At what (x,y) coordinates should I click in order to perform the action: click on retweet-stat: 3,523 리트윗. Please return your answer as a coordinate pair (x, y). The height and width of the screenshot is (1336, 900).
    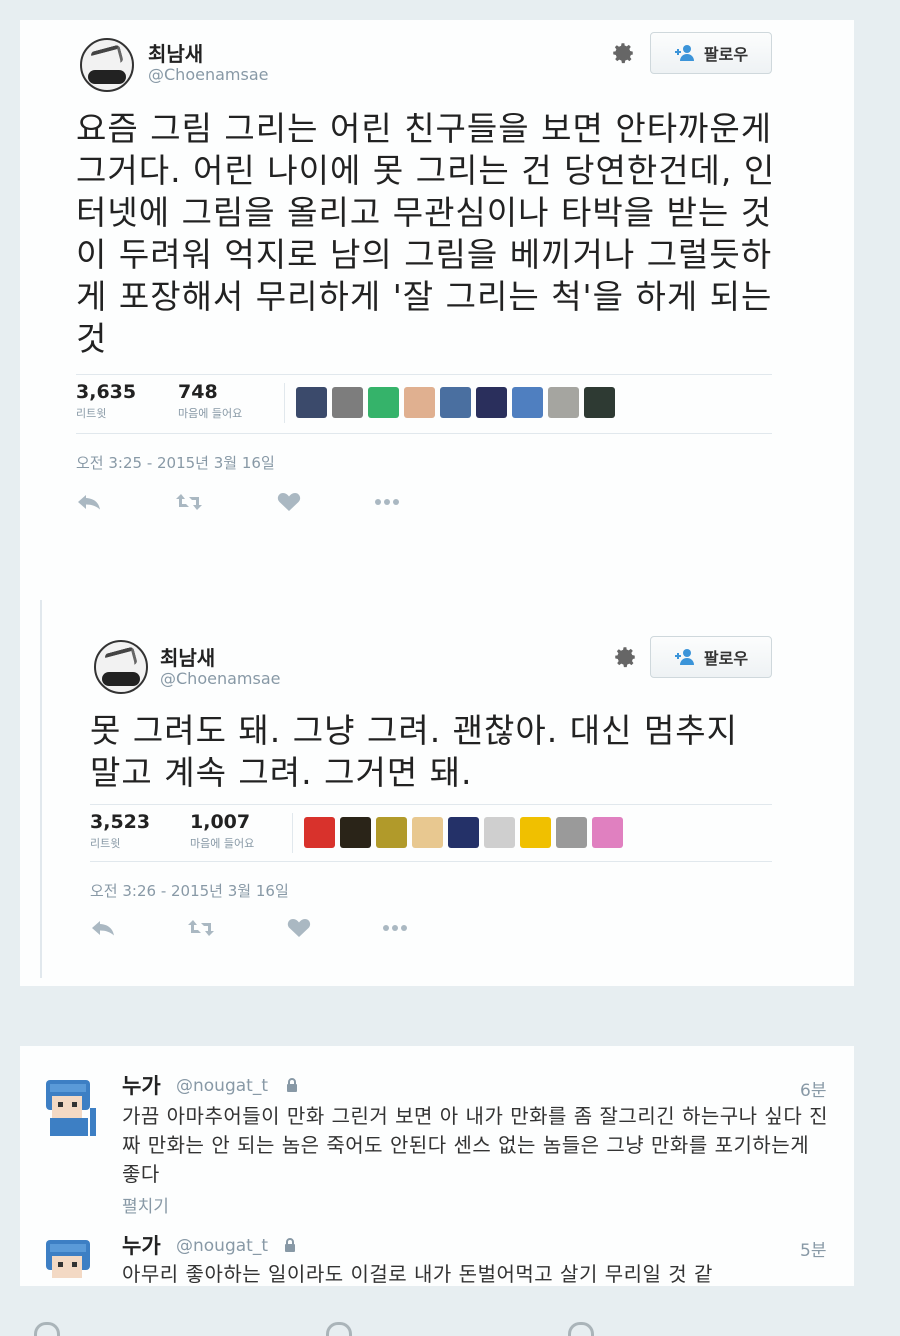
    Looking at the image, I should click on (120, 831).